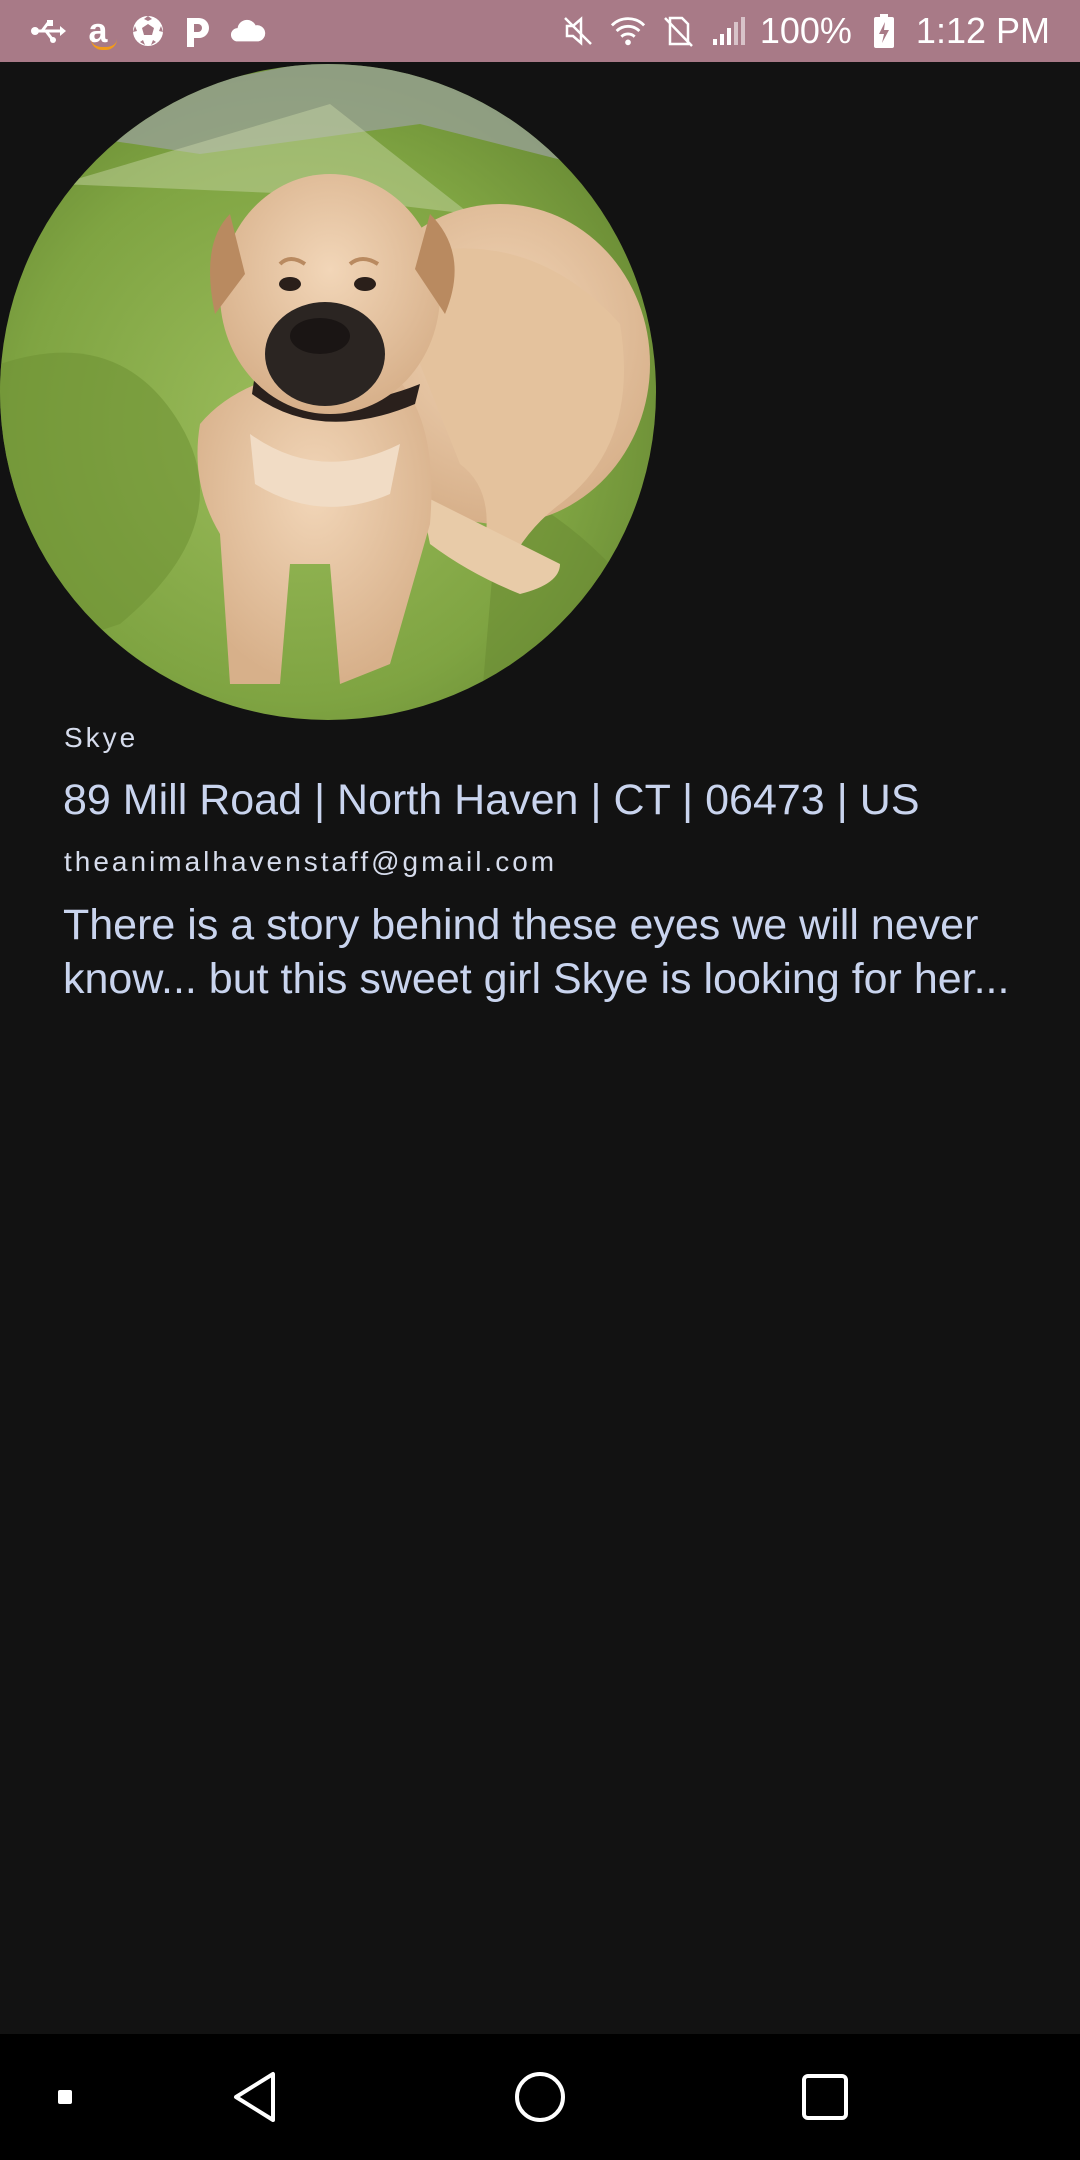  Describe the element at coordinates (65, 2097) in the screenshot. I see `dot-icon` at that location.